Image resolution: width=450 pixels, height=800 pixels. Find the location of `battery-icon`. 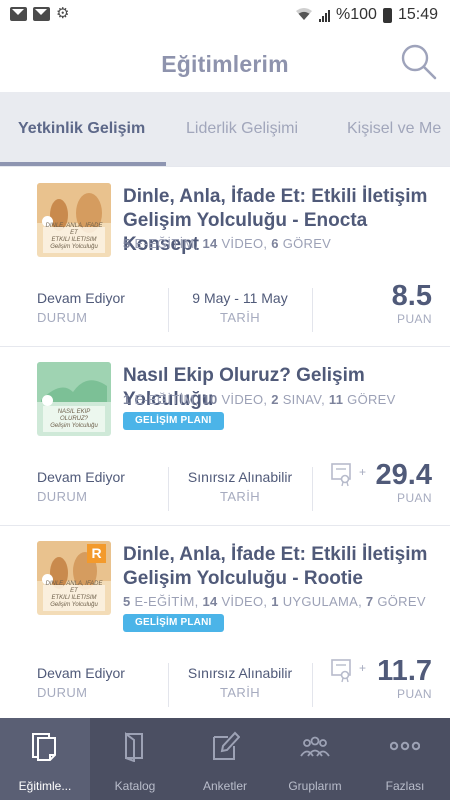

battery-icon is located at coordinates (387, 15).